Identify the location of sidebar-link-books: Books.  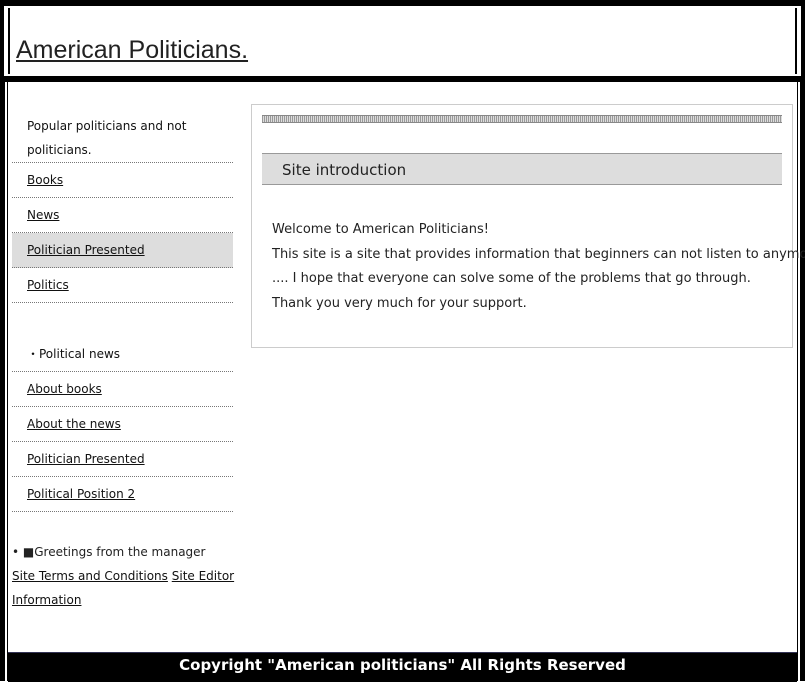
(45, 180).